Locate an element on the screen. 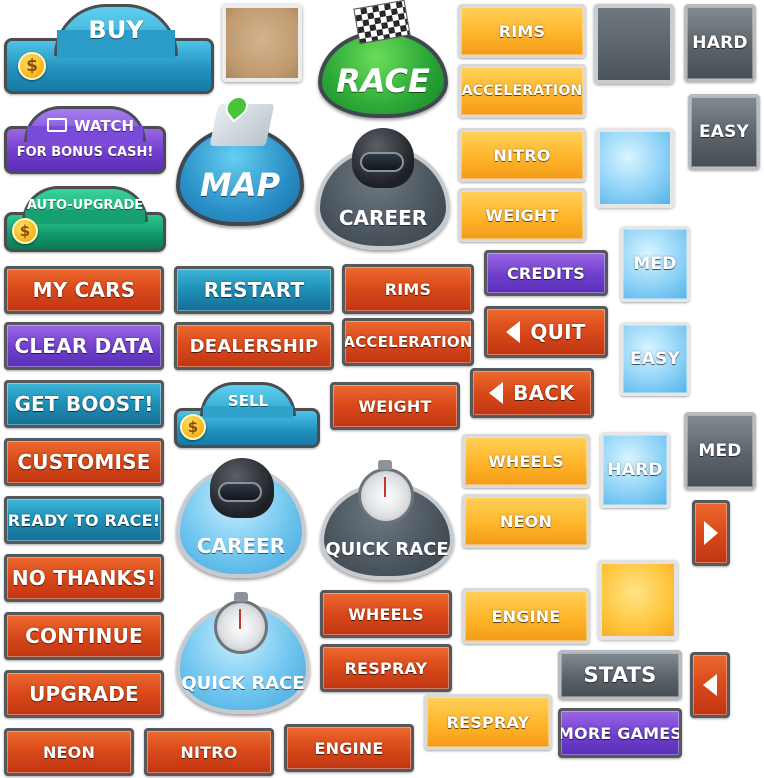  next-arrow-button is located at coordinates (711, 533).